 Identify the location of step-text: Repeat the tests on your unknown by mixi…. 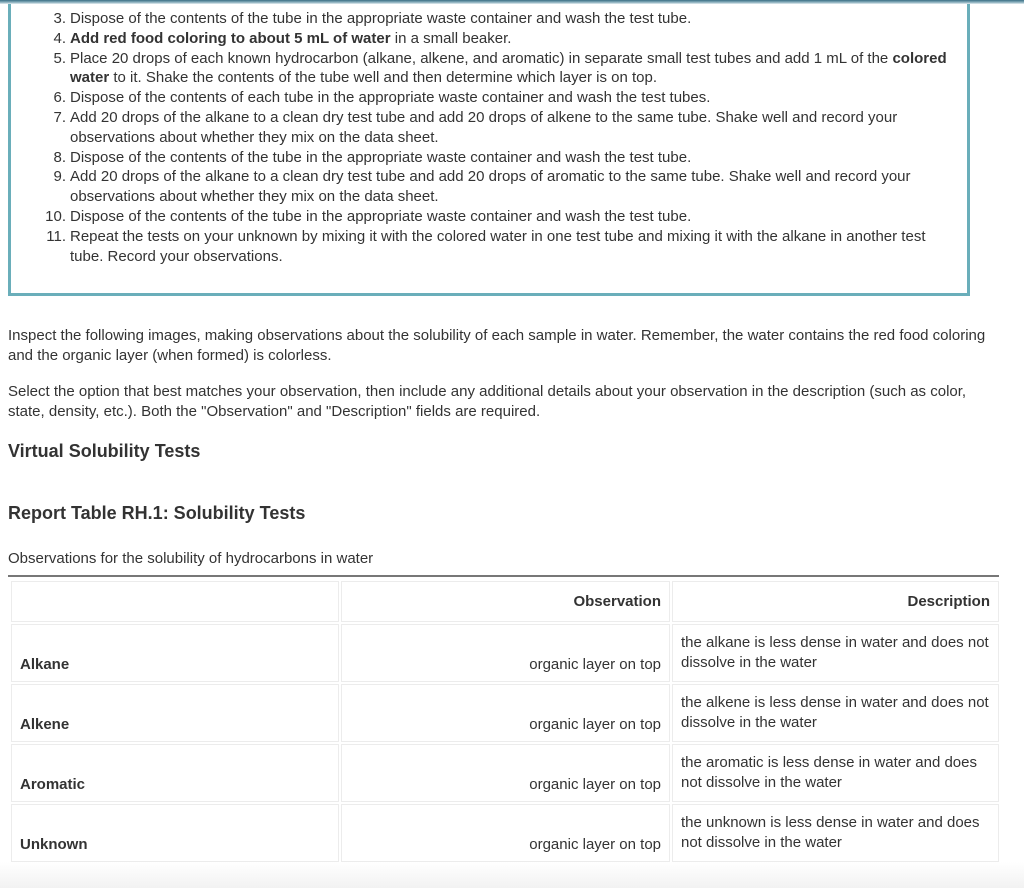
(498, 246).